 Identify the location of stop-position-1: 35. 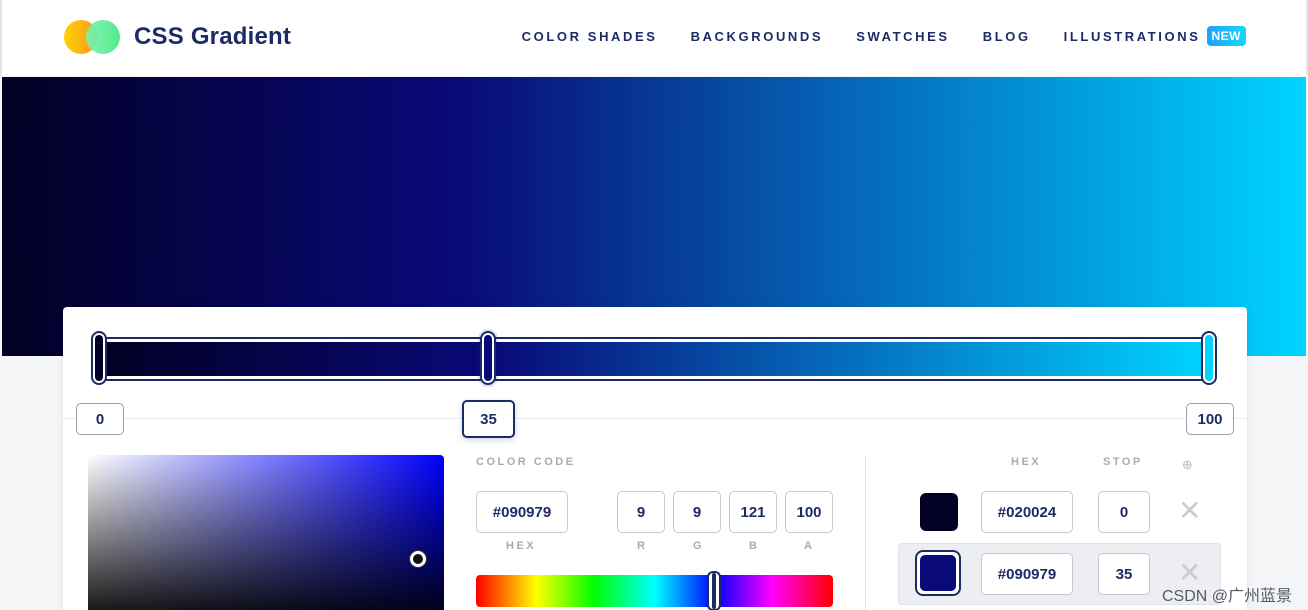
(488, 419).